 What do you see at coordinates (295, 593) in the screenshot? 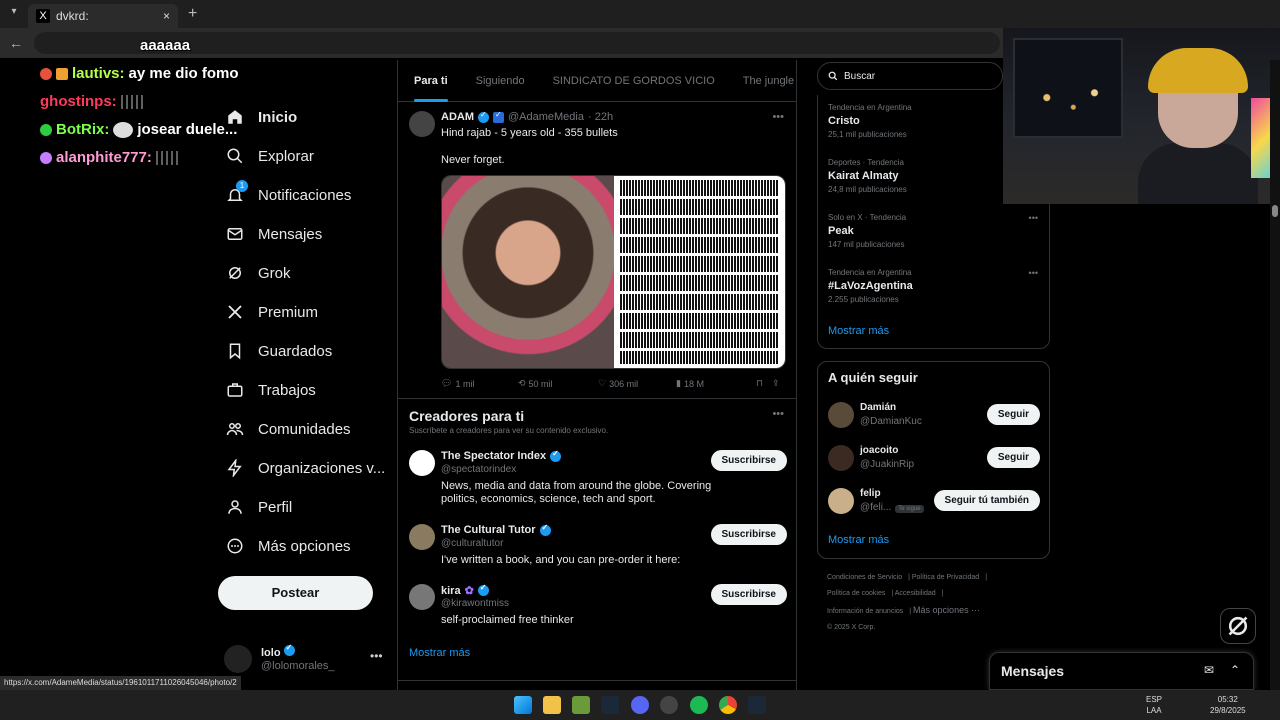
I see `post-button: Postear` at bounding box center [295, 593].